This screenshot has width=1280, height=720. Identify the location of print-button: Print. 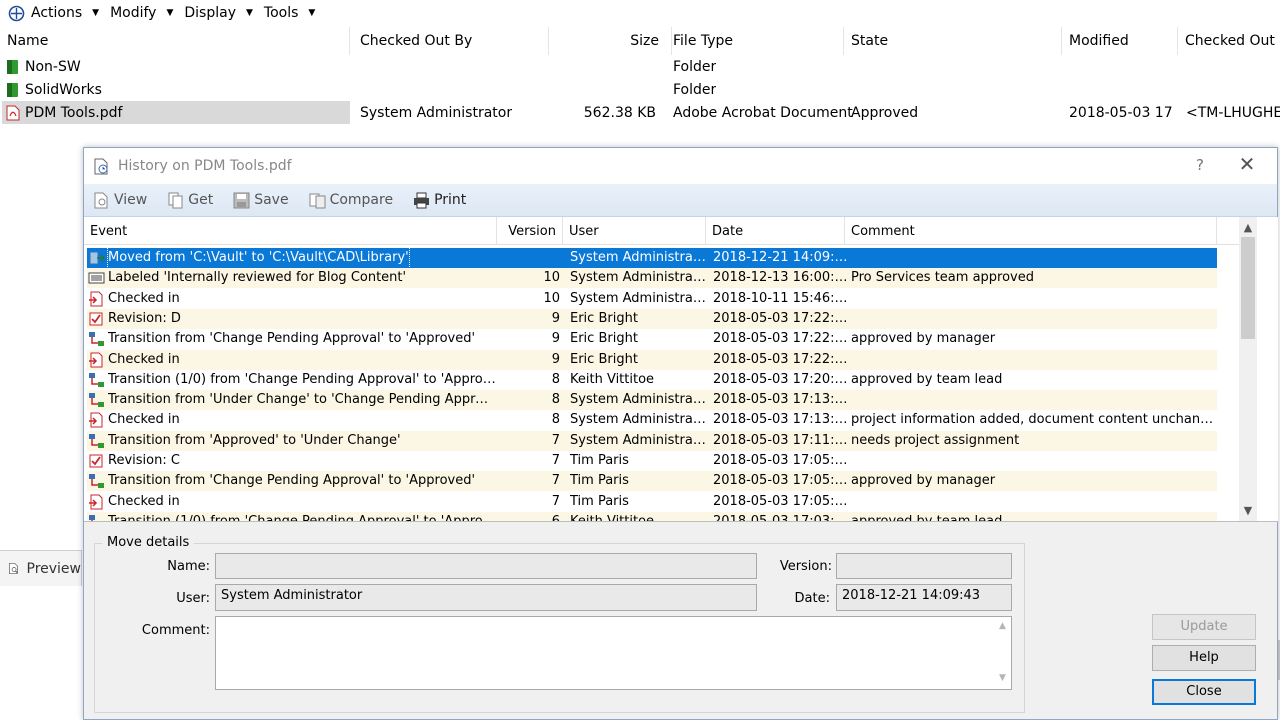
(439, 200).